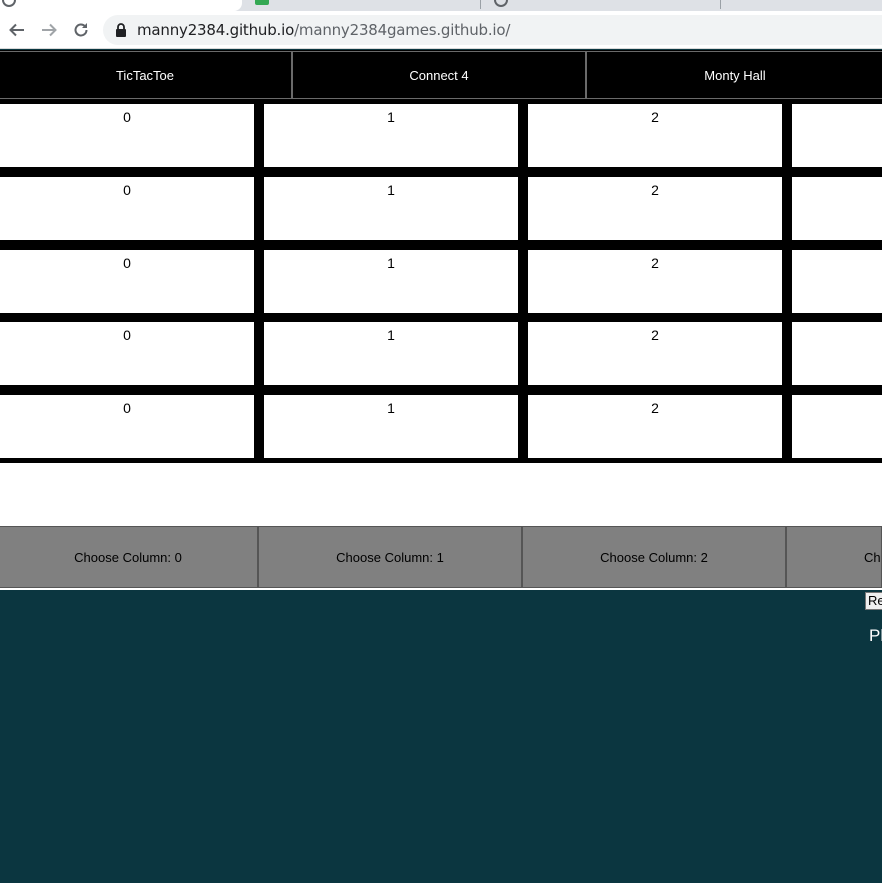  Describe the element at coordinates (873, 601) in the screenshot. I see `reset-button: Reset` at that location.